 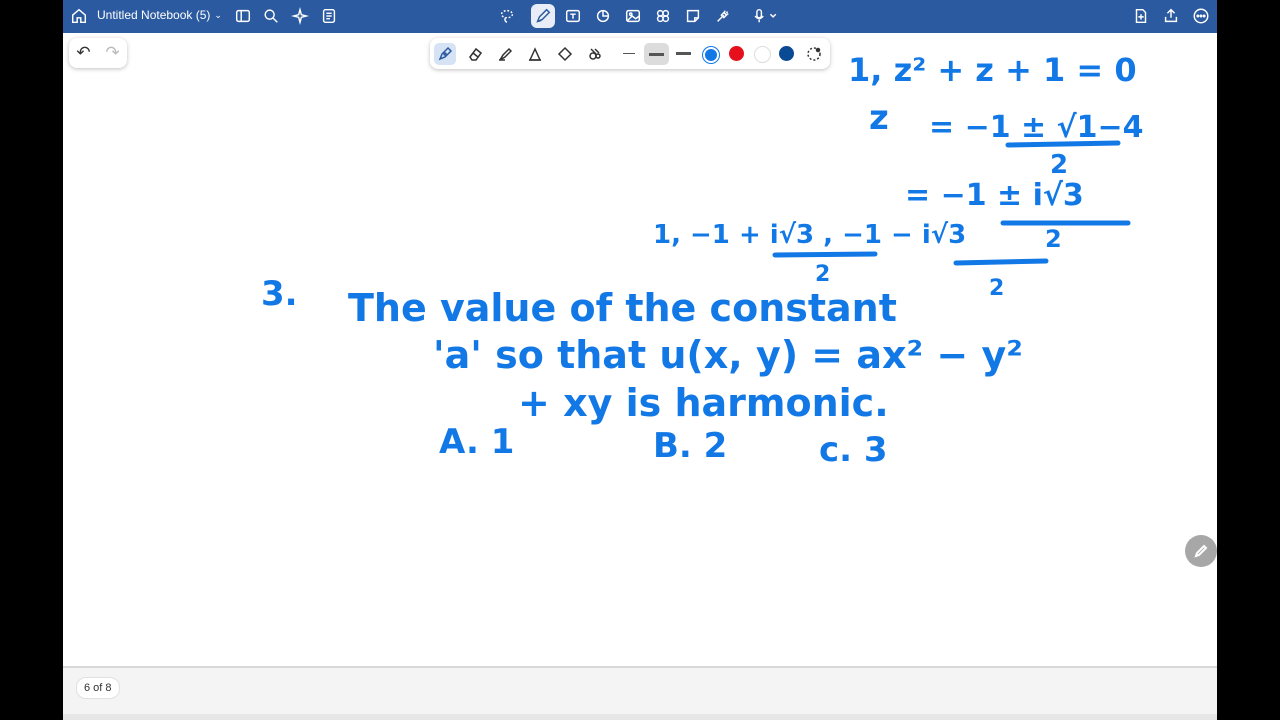 What do you see at coordinates (1171, 16) in the screenshot?
I see `share-icon` at bounding box center [1171, 16].